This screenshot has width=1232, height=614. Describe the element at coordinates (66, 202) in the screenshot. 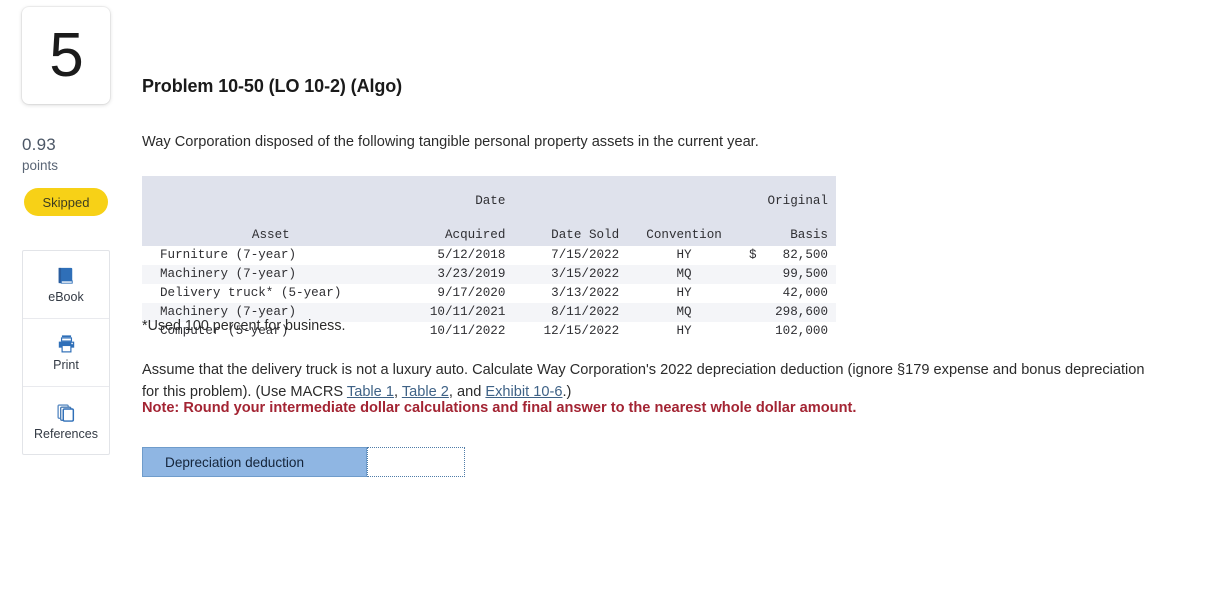

I see `status-badge: Skipped` at that location.